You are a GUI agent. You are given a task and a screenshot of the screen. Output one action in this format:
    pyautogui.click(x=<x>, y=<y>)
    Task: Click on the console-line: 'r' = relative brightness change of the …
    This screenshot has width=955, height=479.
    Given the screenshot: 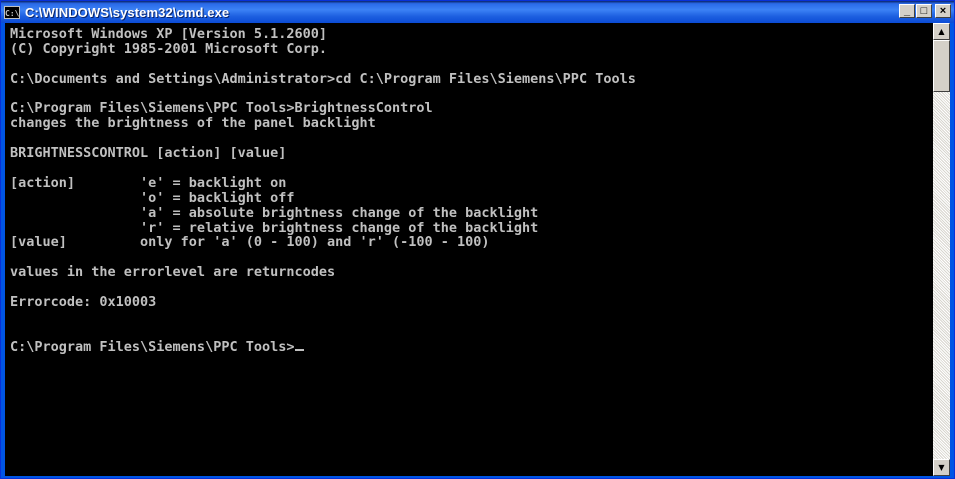 What is the action you would take?
    pyautogui.click(x=274, y=227)
    